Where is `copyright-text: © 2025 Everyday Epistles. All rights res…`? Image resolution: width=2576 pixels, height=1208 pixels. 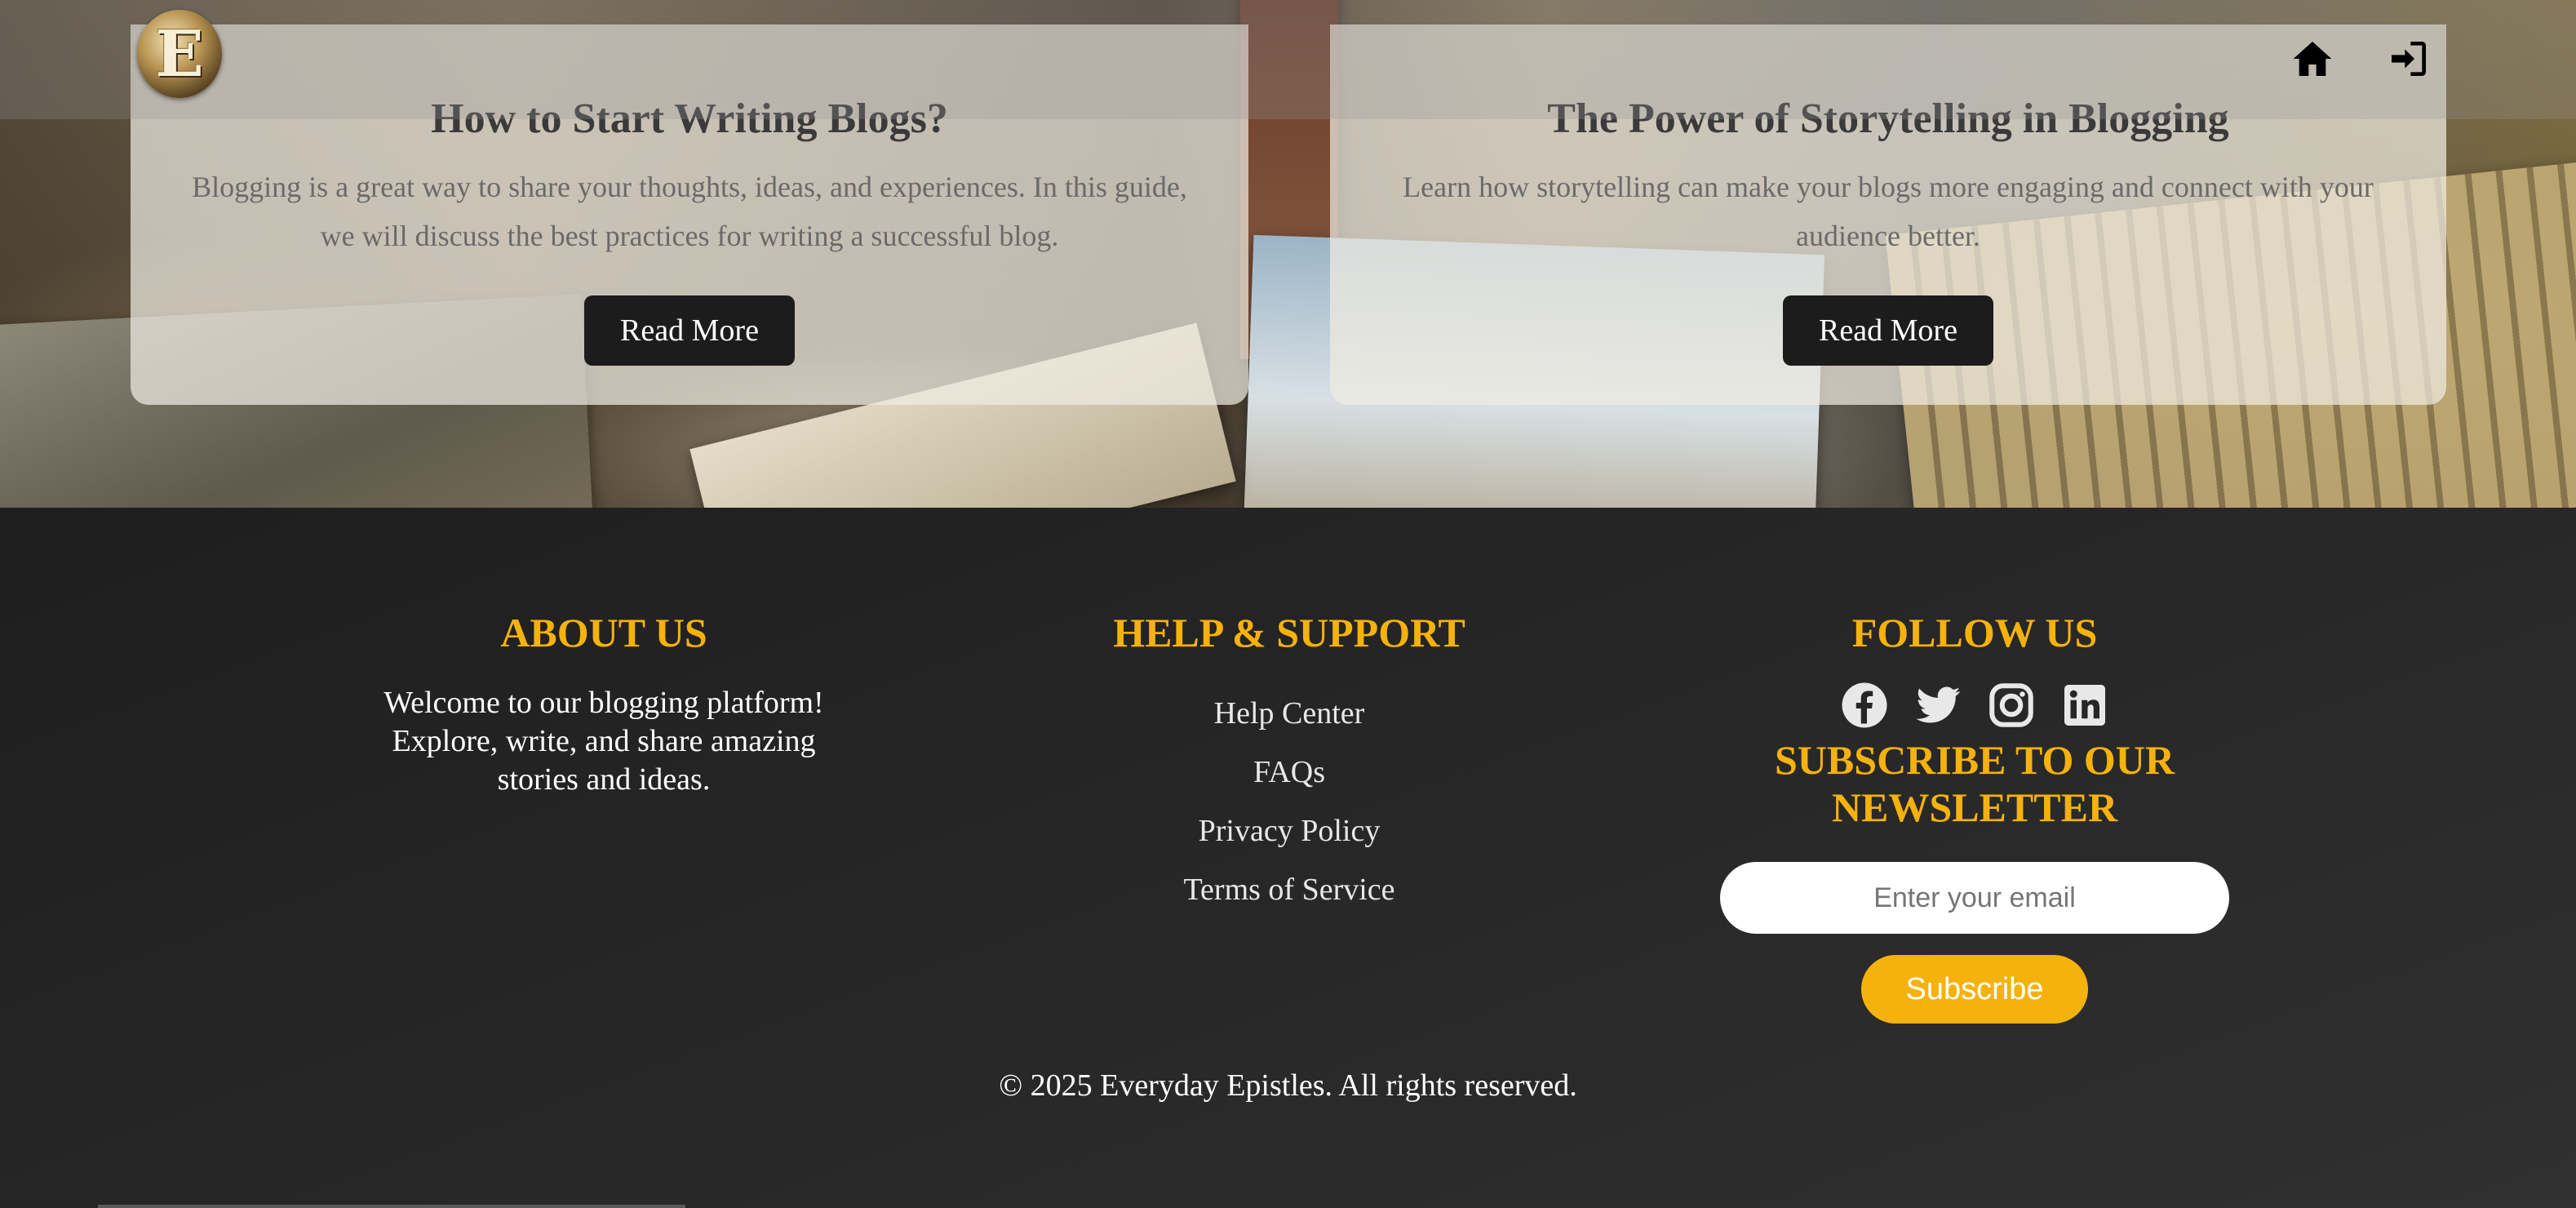 copyright-text: © 2025 Everyday Epistles. All rights res… is located at coordinates (1288, 1085).